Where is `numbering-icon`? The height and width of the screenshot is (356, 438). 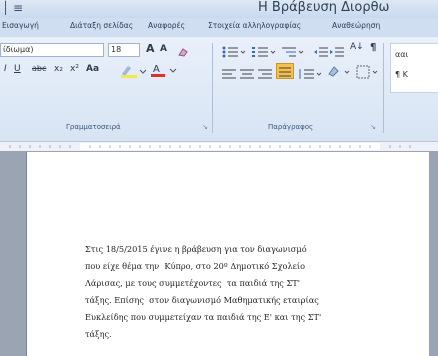
numbering-icon is located at coordinates (265, 52).